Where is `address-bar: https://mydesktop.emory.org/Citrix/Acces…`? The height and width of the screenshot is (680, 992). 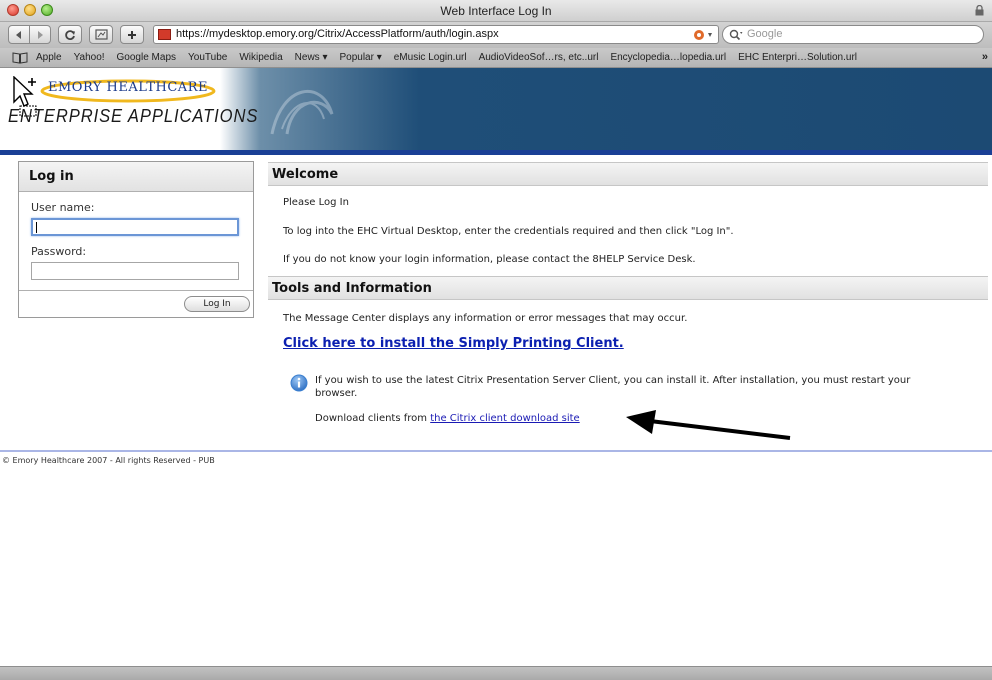 address-bar: https://mydesktop.emory.org/Citrix/Acces… is located at coordinates (436, 34).